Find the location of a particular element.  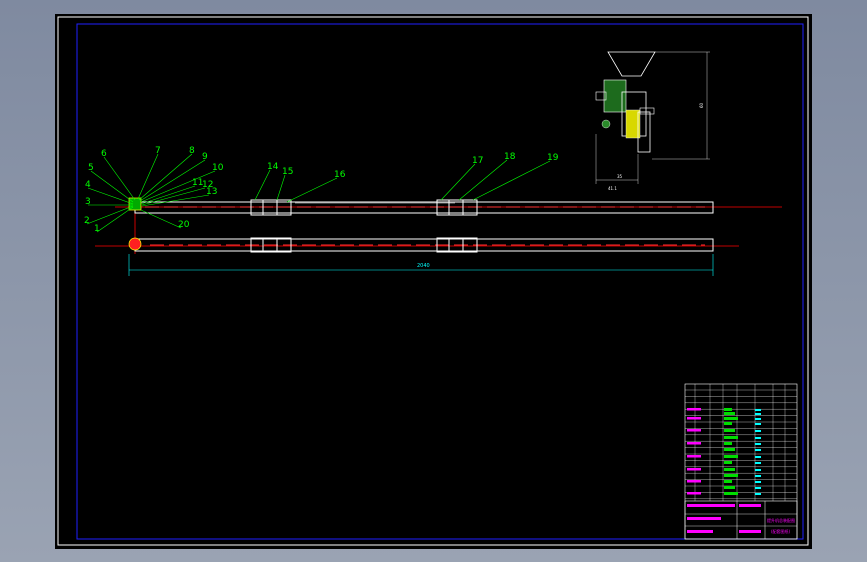

balloon-9: 9 is located at coordinates (205, 157).